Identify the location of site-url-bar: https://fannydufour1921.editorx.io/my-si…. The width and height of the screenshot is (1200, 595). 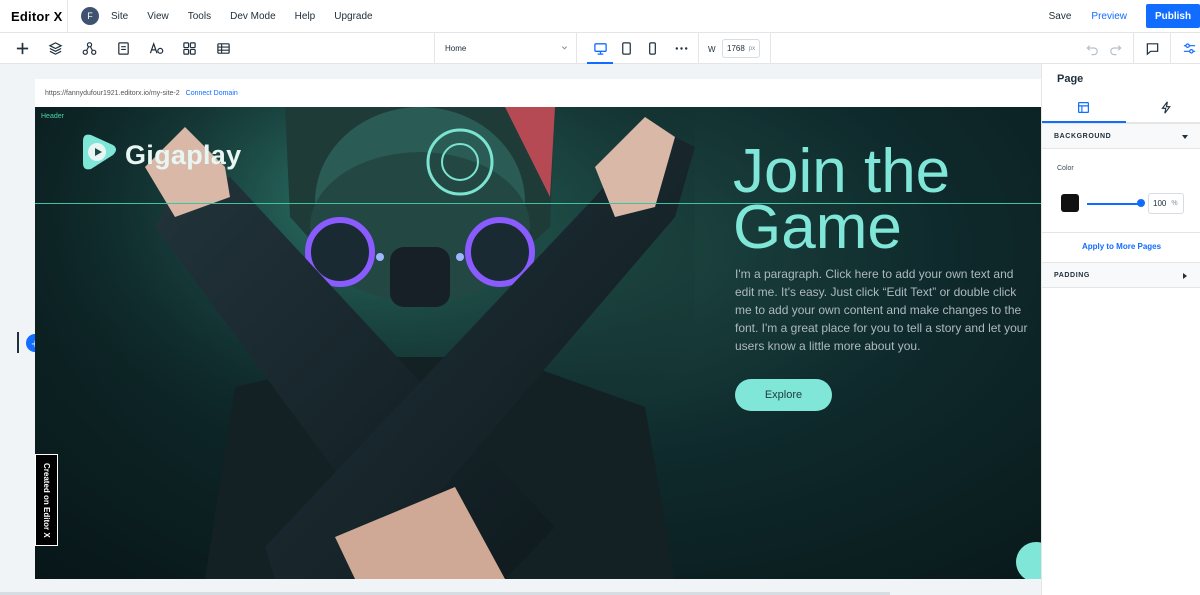
(538, 93).